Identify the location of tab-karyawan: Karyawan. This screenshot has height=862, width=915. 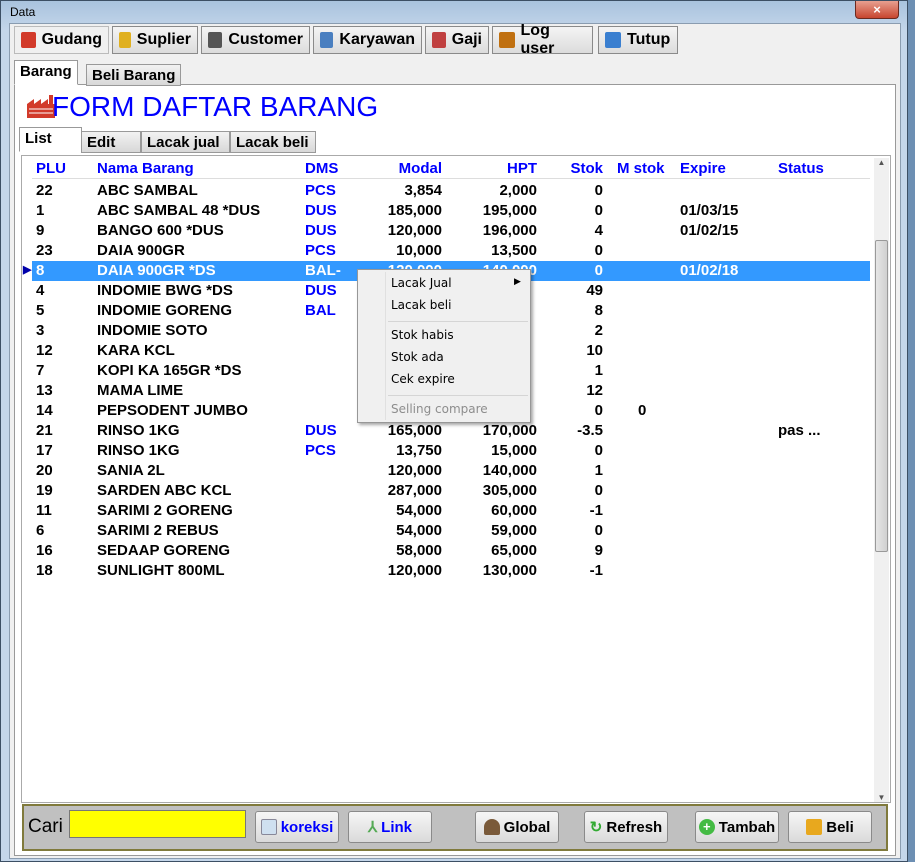
(367, 40).